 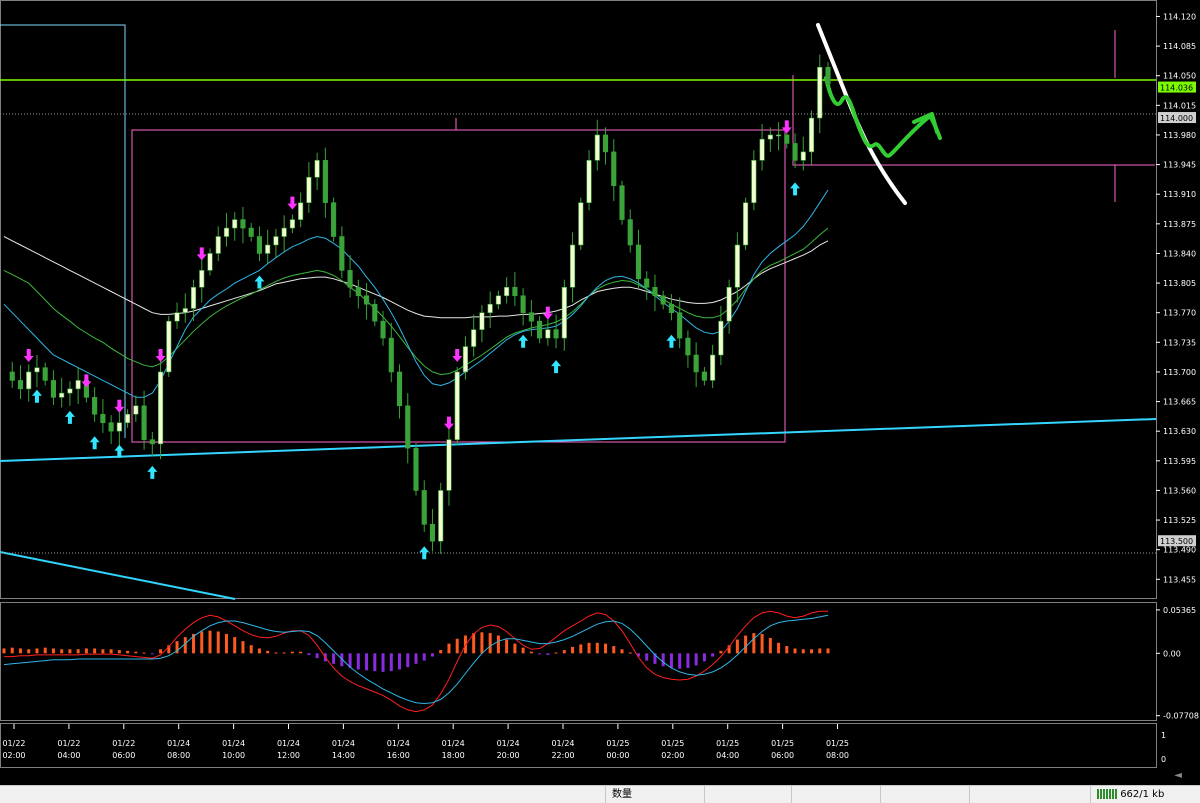 I want to click on price-label-text: 113.500, so click(x=1176, y=541).